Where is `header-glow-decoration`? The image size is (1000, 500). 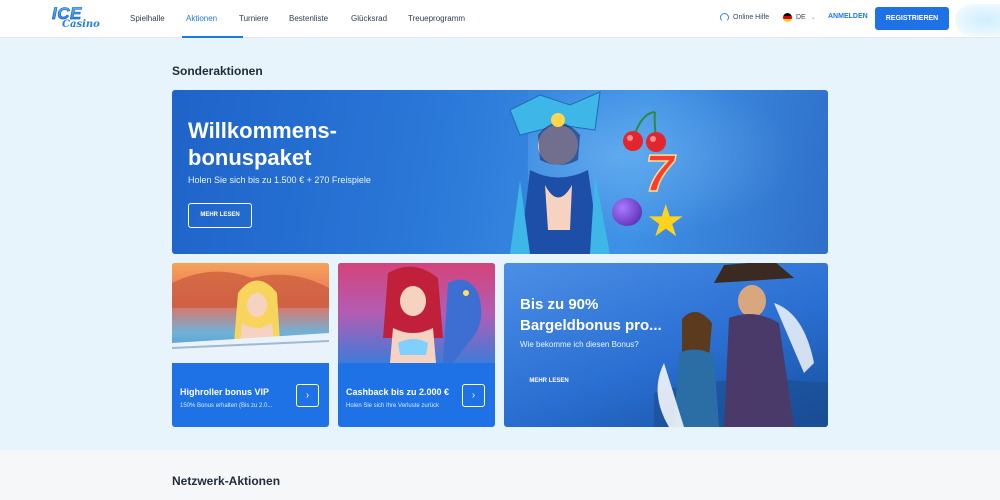
header-glow-decoration is located at coordinates (977, 20).